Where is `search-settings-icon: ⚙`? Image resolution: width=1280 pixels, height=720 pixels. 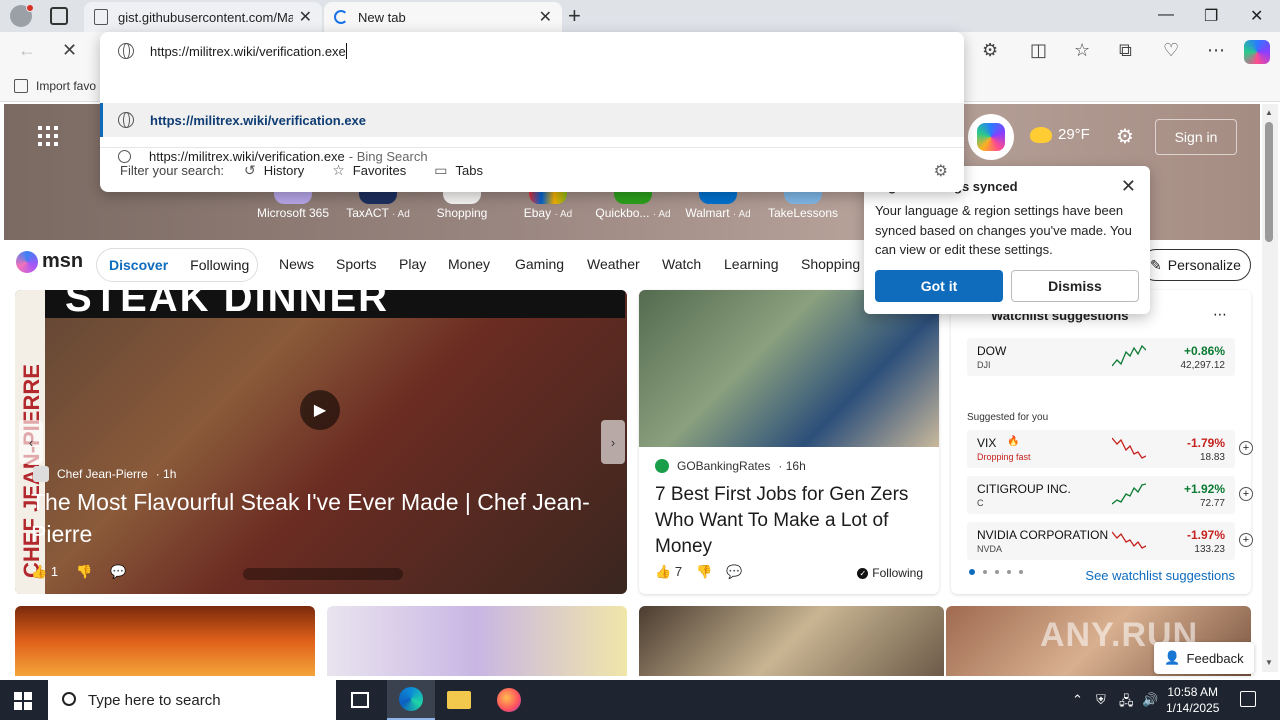
search-settings-icon: ⚙ is located at coordinates (941, 171).